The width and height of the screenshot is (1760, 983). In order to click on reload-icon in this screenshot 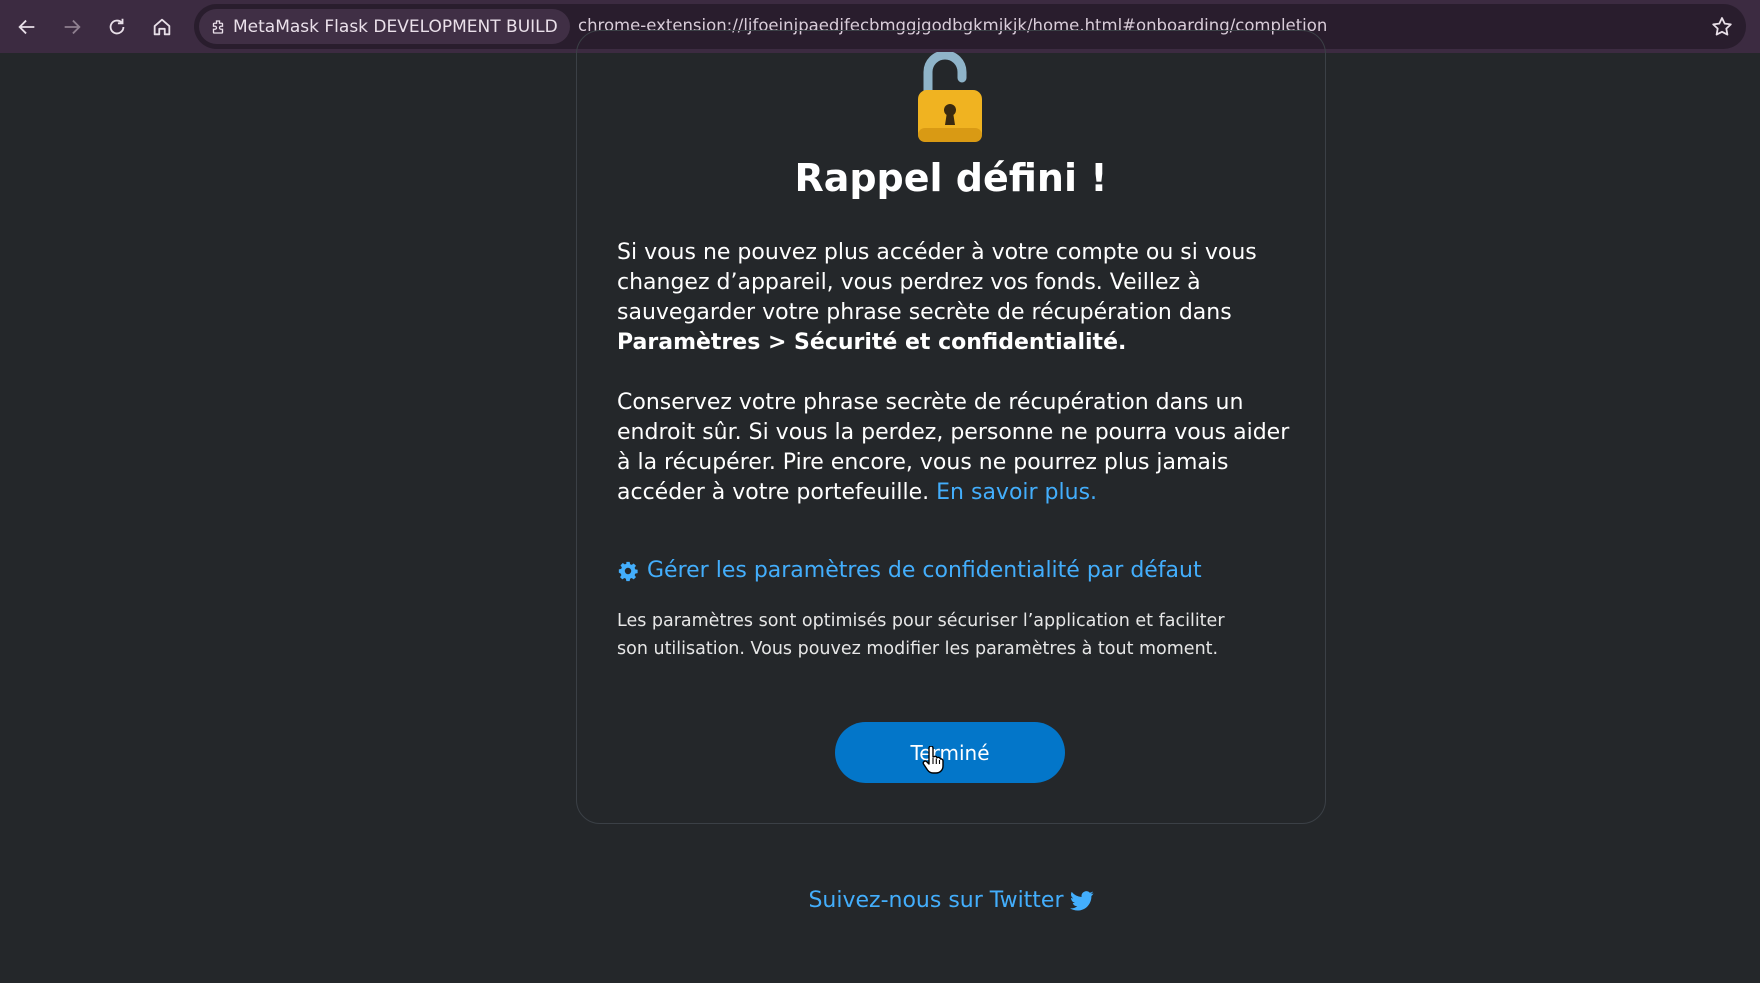, I will do `click(117, 26)`.